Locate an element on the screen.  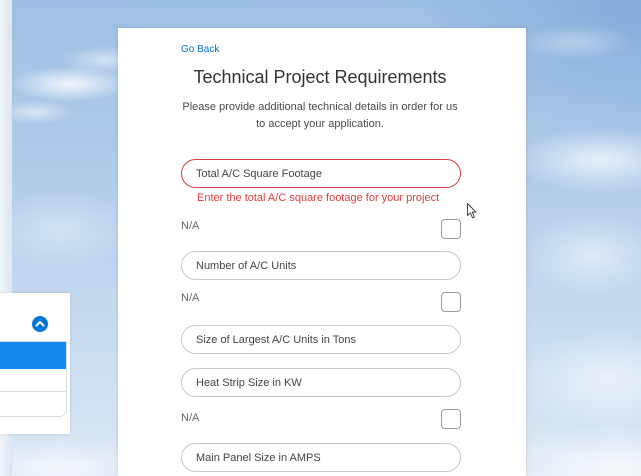
chevron-up-icon is located at coordinates (40, 324).